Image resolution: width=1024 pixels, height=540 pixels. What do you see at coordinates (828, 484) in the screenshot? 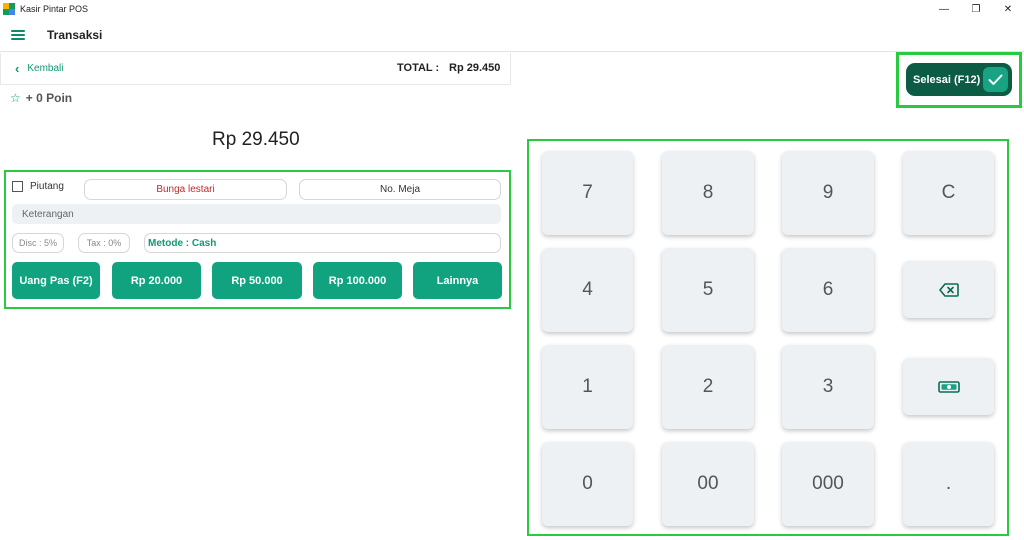
I see `key-000: 000` at bounding box center [828, 484].